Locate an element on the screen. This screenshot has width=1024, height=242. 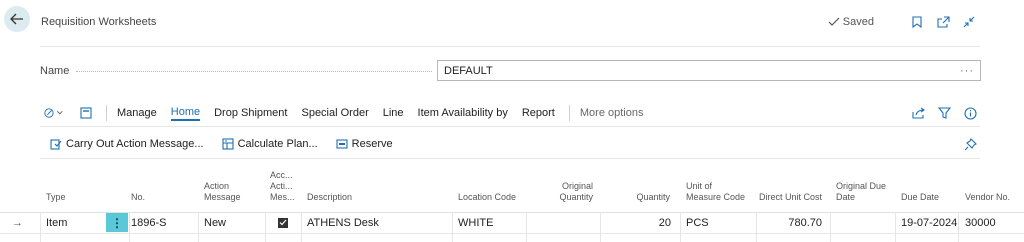
collapse-button is located at coordinates (969, 22).